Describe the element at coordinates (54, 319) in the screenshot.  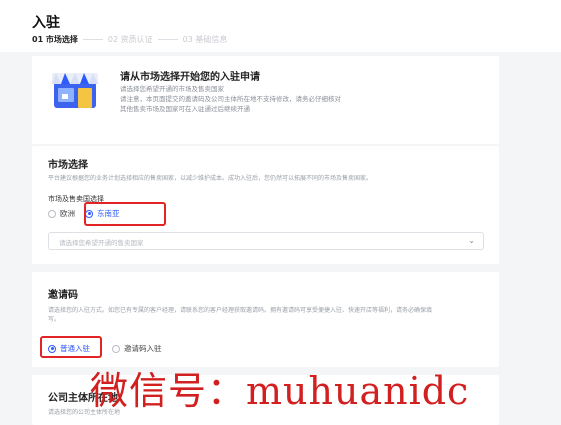
I see `invite-desc-2: 写。` at that location.